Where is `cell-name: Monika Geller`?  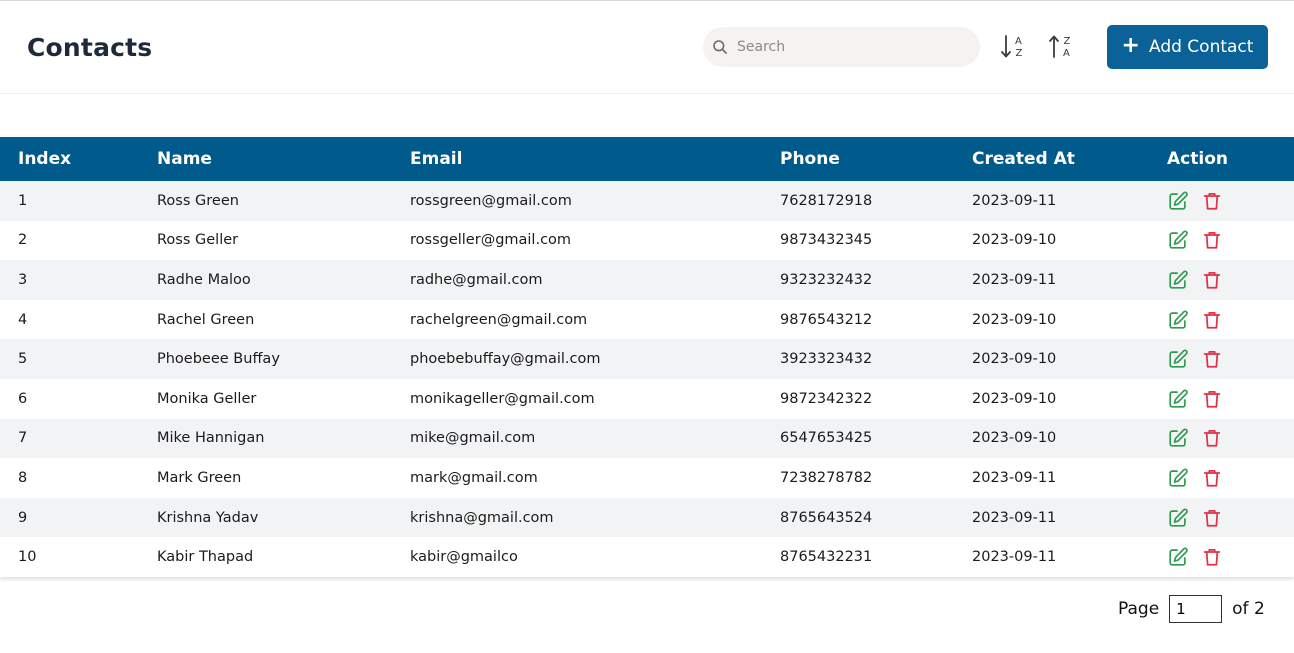
cell-name: Monika Geller is located at coordinates (207, 398).